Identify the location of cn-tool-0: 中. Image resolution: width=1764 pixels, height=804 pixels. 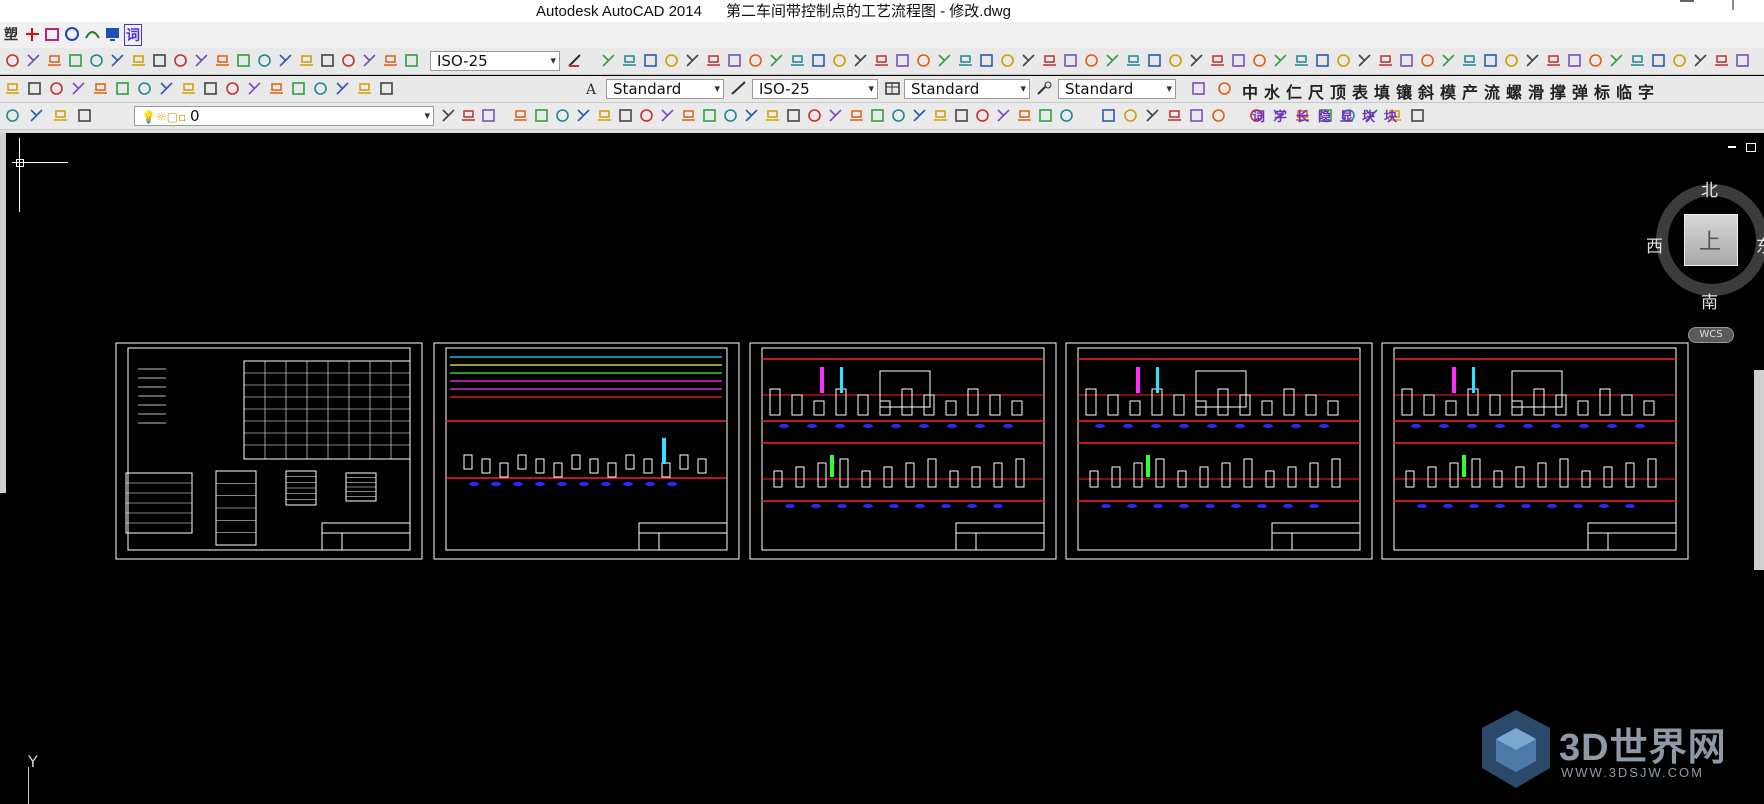
(1250, 91).